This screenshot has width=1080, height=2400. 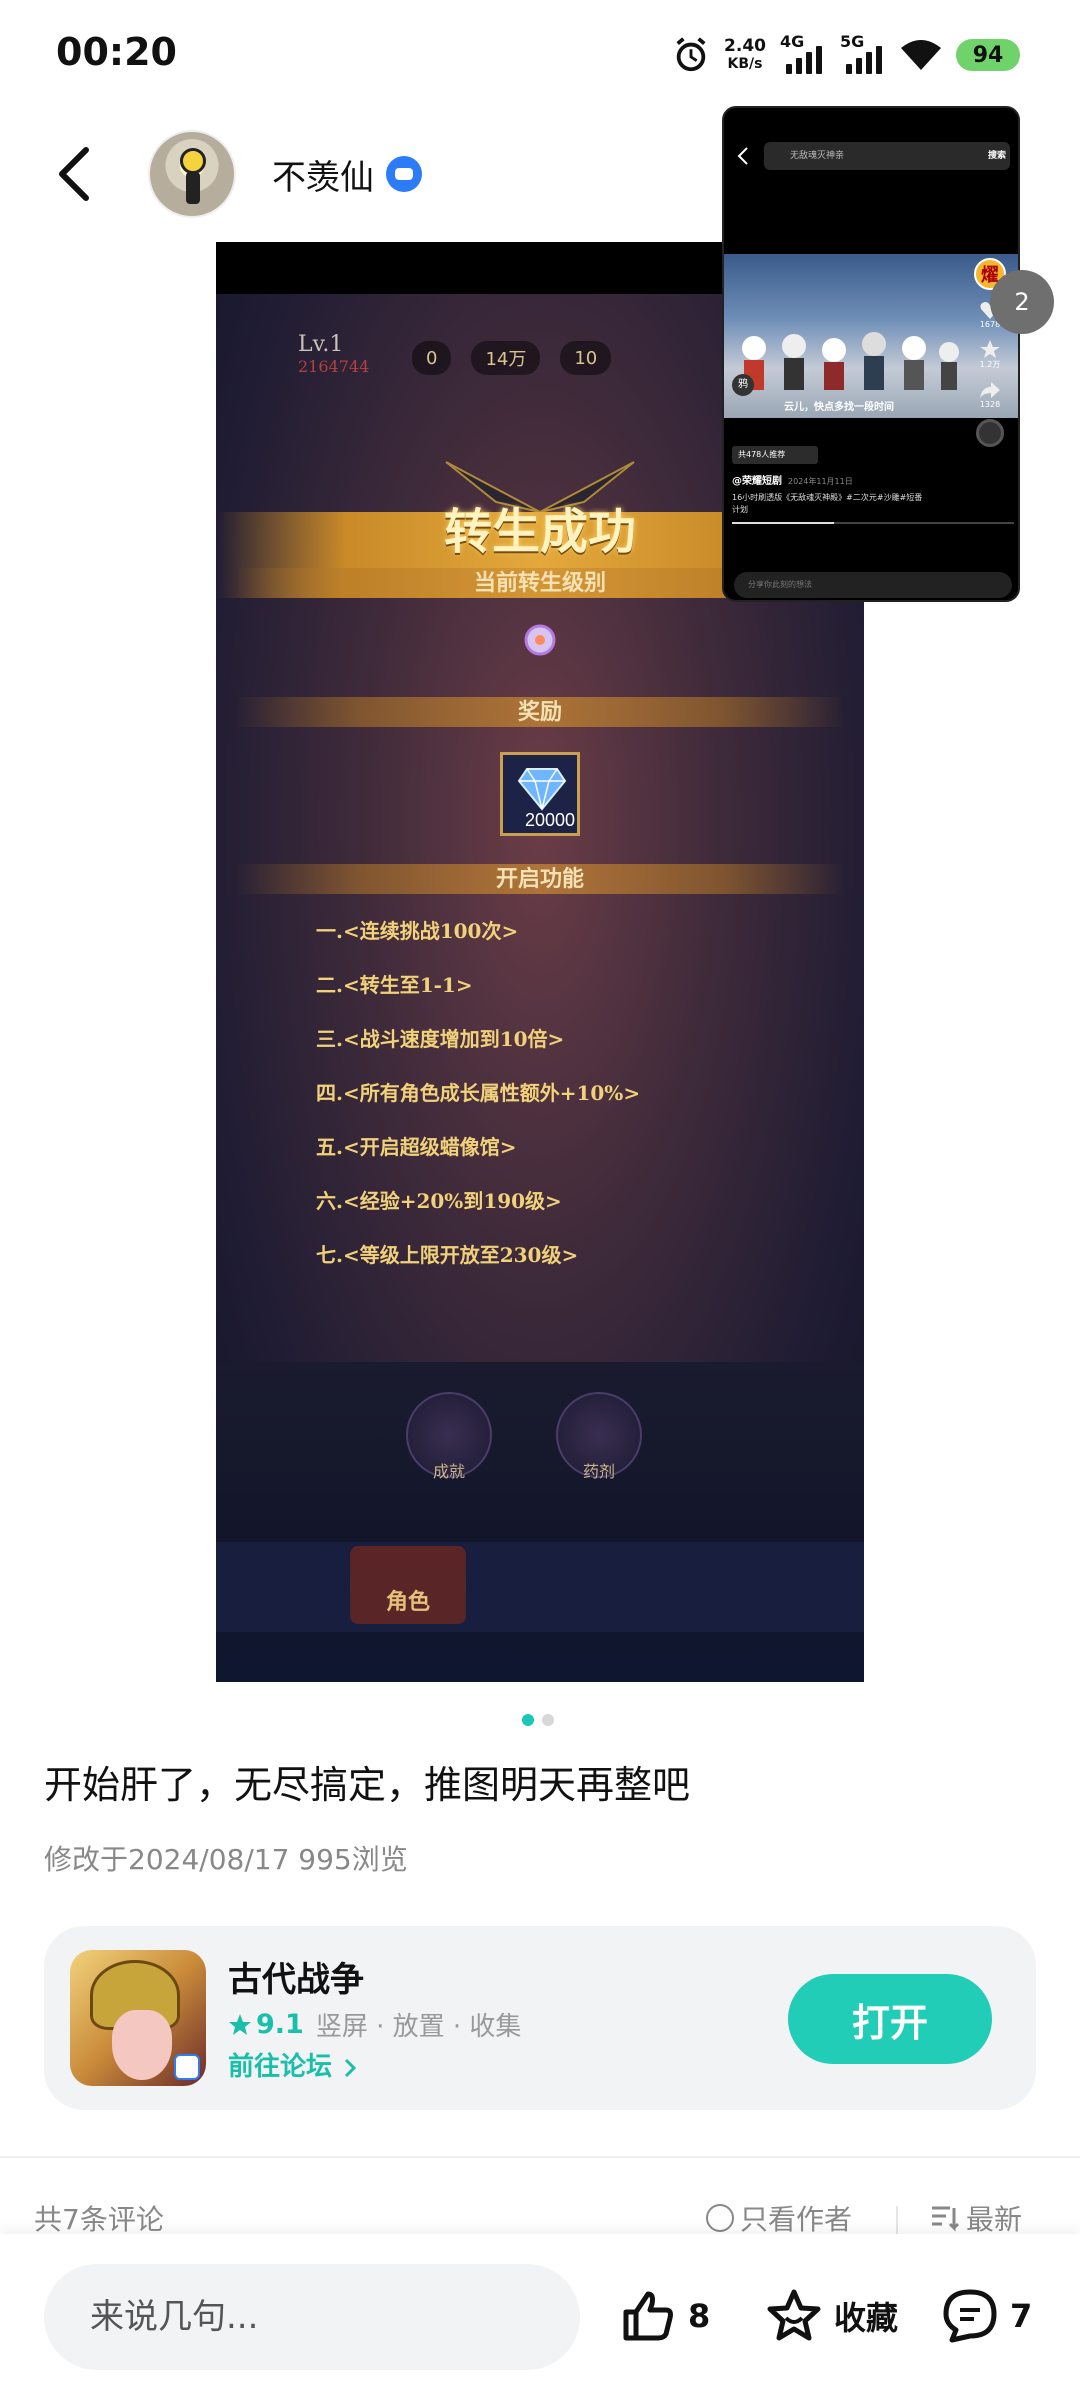 What do you see at coordinates (887, 156) in the screenshot?
I see `video-search-input: 无敌魂灭神亲` at bounding box center [887, 156].